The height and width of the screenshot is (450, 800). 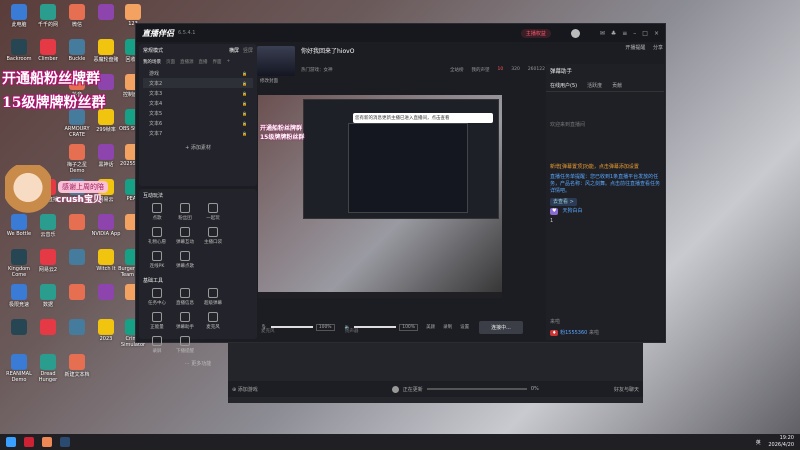 I want to click on desktop-icon: NVIDIA App, so click(x=106, y=225).